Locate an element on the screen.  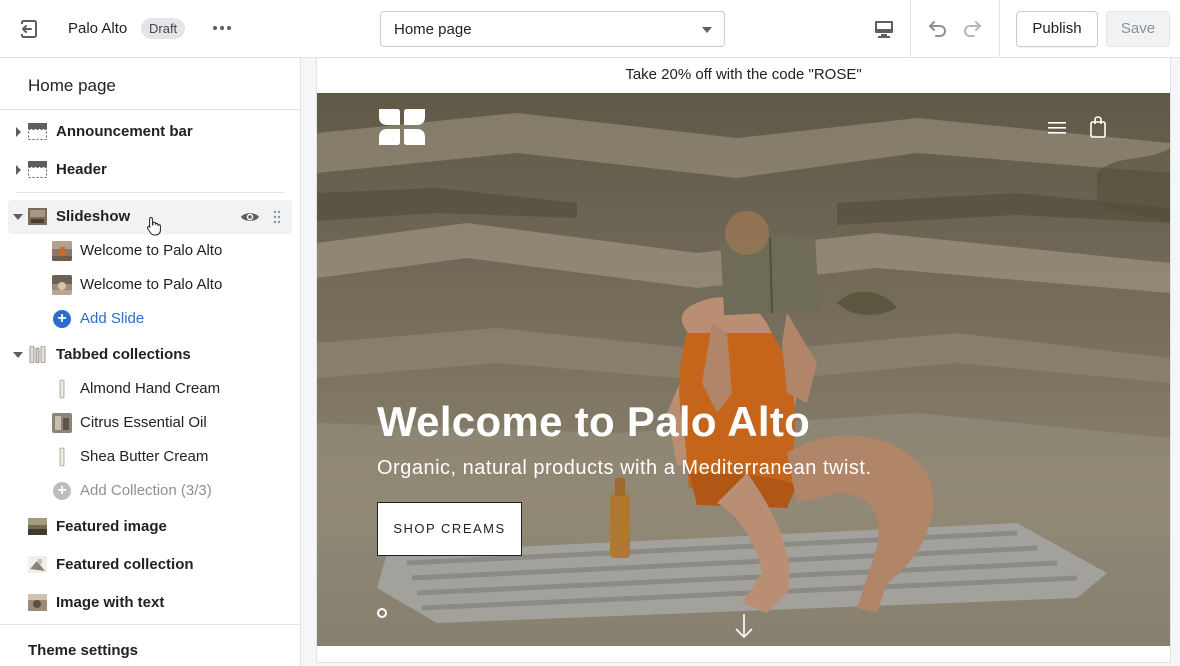
featured-image-icon is located at coordinates (37, 526).